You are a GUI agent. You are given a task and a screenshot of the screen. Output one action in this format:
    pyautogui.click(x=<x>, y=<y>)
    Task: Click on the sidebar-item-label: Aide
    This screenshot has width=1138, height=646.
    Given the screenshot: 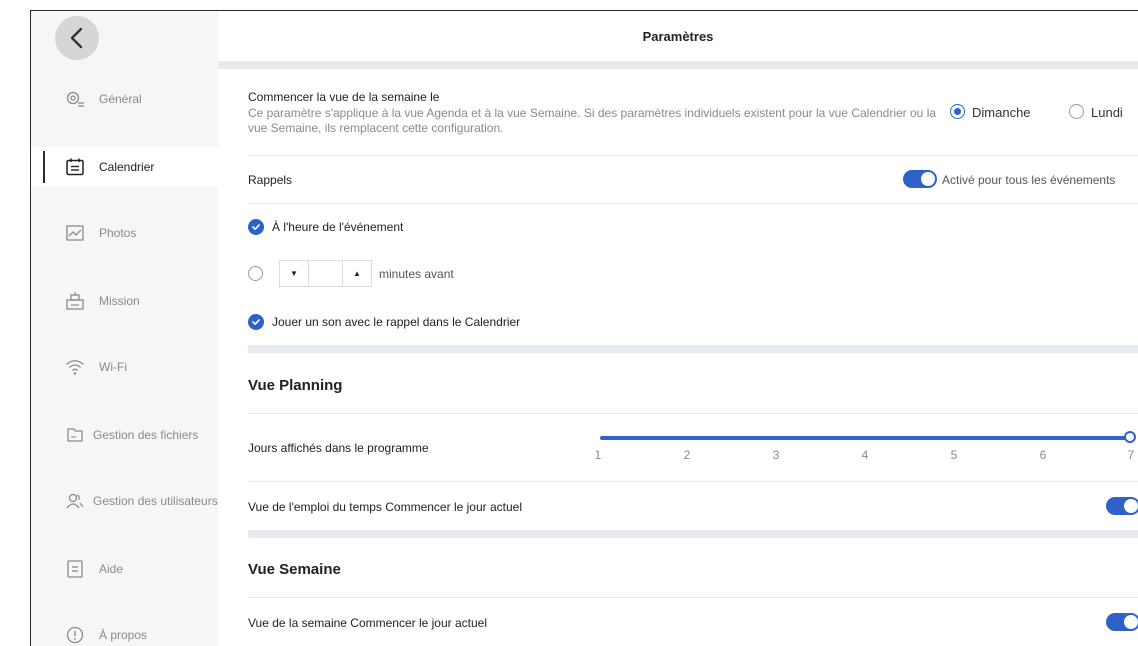 What is the action you would take?
    pyautogui.click(x=111, y=569)
    